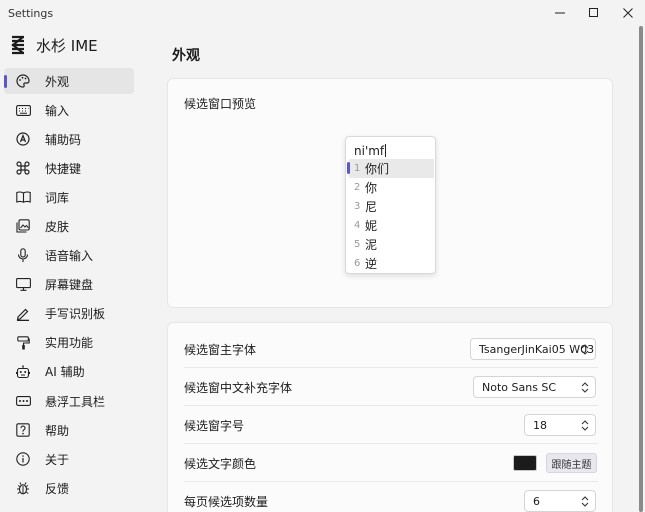  What do you see at coordinates (17, 45) in the screenshot?
I see `mizusugi-logo-icon` at bounding box center [17, 45].